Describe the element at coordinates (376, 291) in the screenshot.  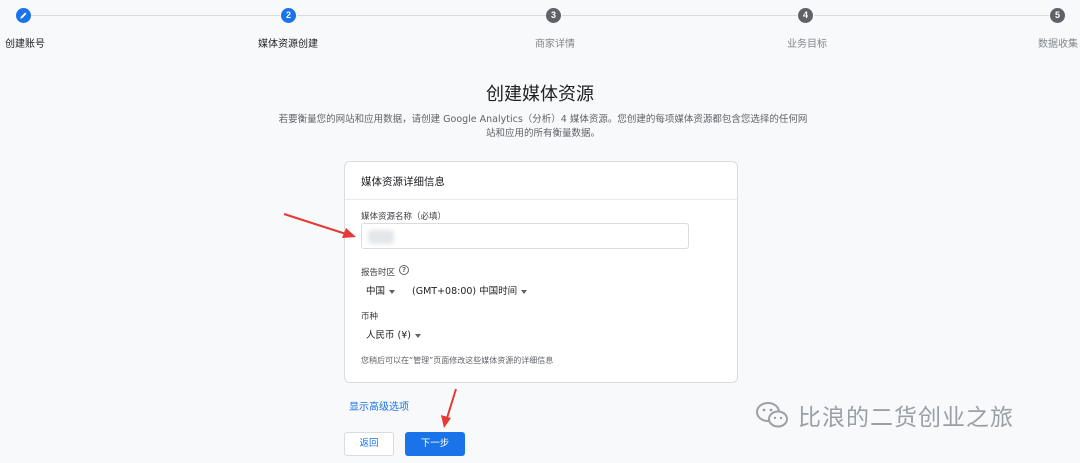
I see `country-value: 中国` at that location.